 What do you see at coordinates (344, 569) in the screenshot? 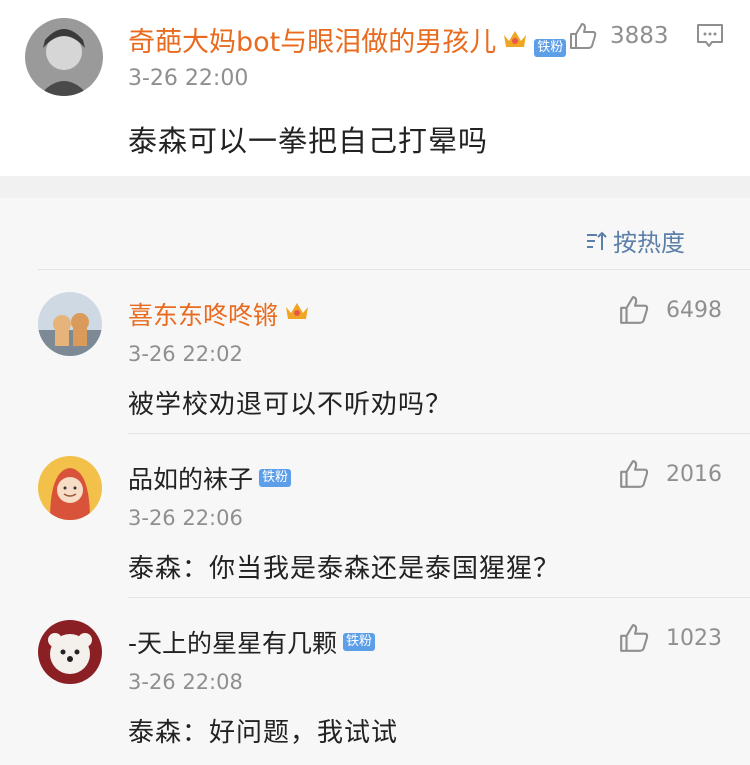
I see `comment-text: 泰森：你当我是泰森还是泰国猩猩？` at bounding box center [344, 569].